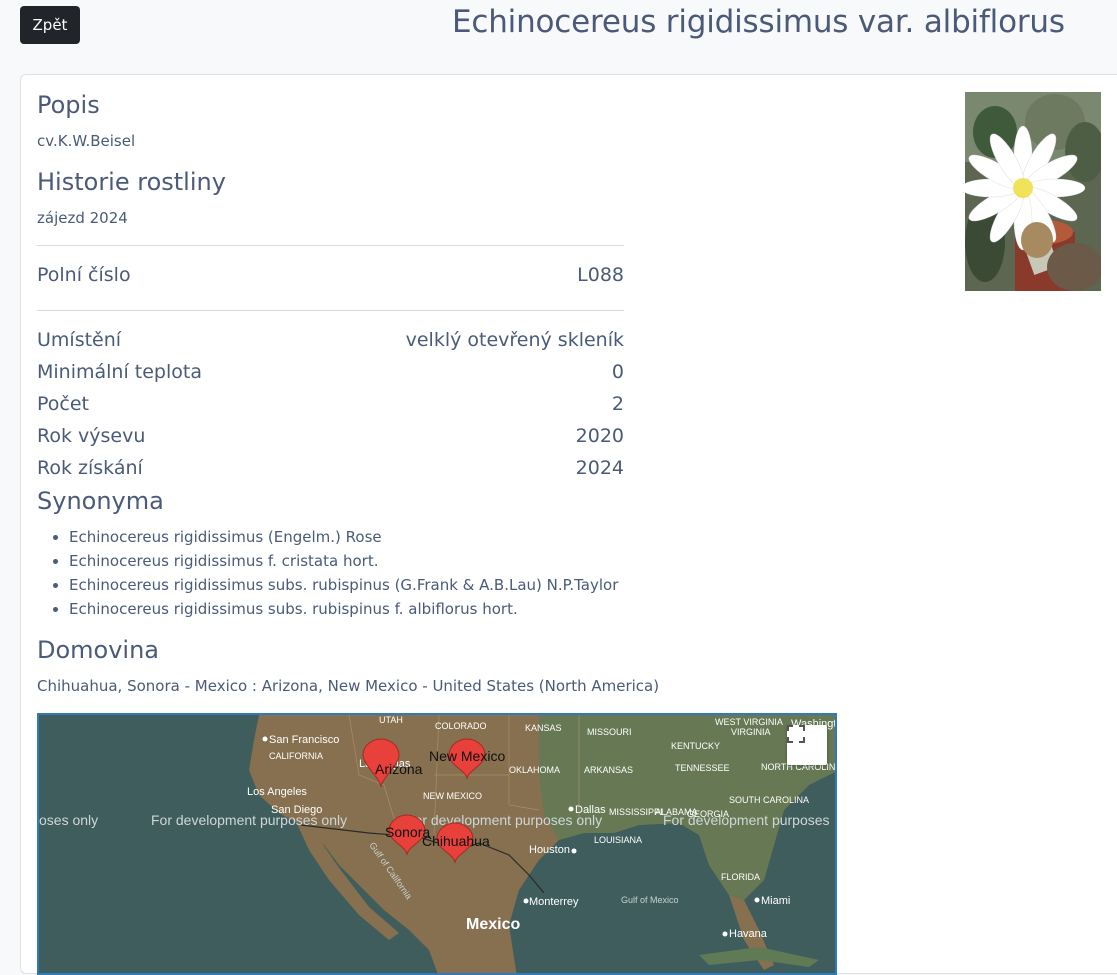 The height and width of the screenshot is (975, 1117). What do you see at coordinates (461, 726) in the screenshot?
I see `map-label: COLORADO` at bounding box center [461, 726].